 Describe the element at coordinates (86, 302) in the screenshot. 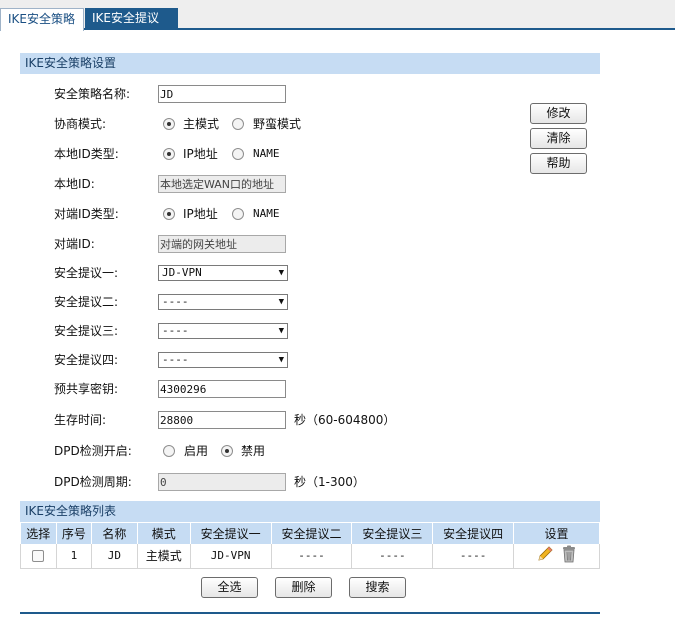

I see `proposal2-label: 安全提议二:` at that location.